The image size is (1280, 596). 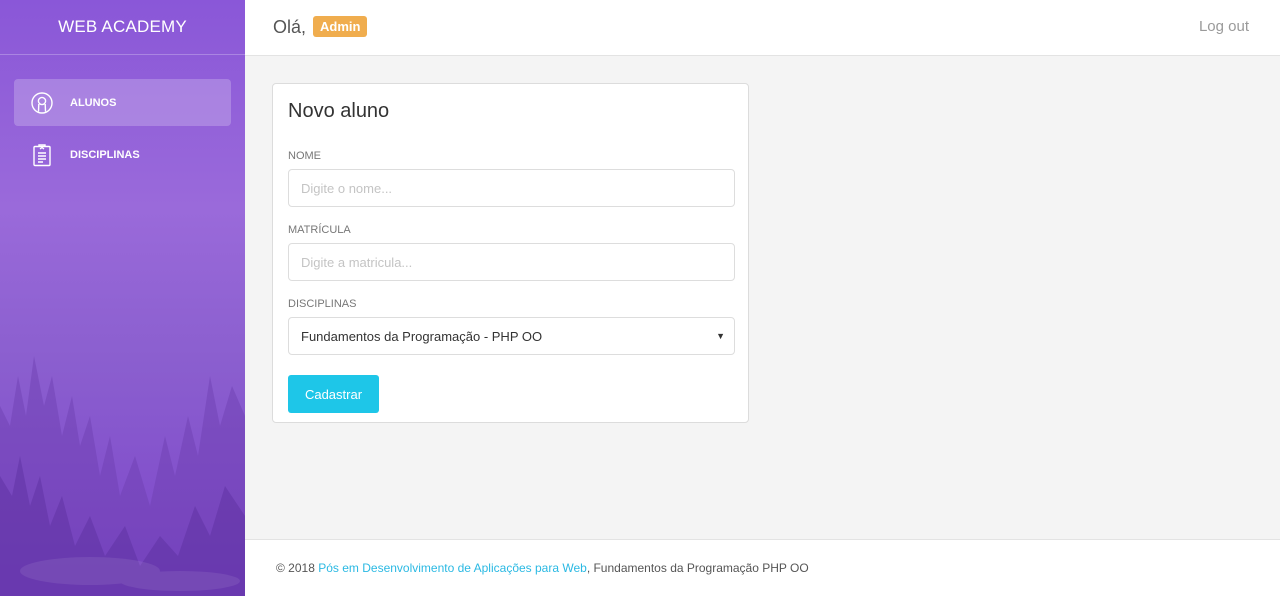 What do you see at coordinates (339, 111) in the screenshot?
I see `form-title: Novo aluno` at bounding box center [339, 111].